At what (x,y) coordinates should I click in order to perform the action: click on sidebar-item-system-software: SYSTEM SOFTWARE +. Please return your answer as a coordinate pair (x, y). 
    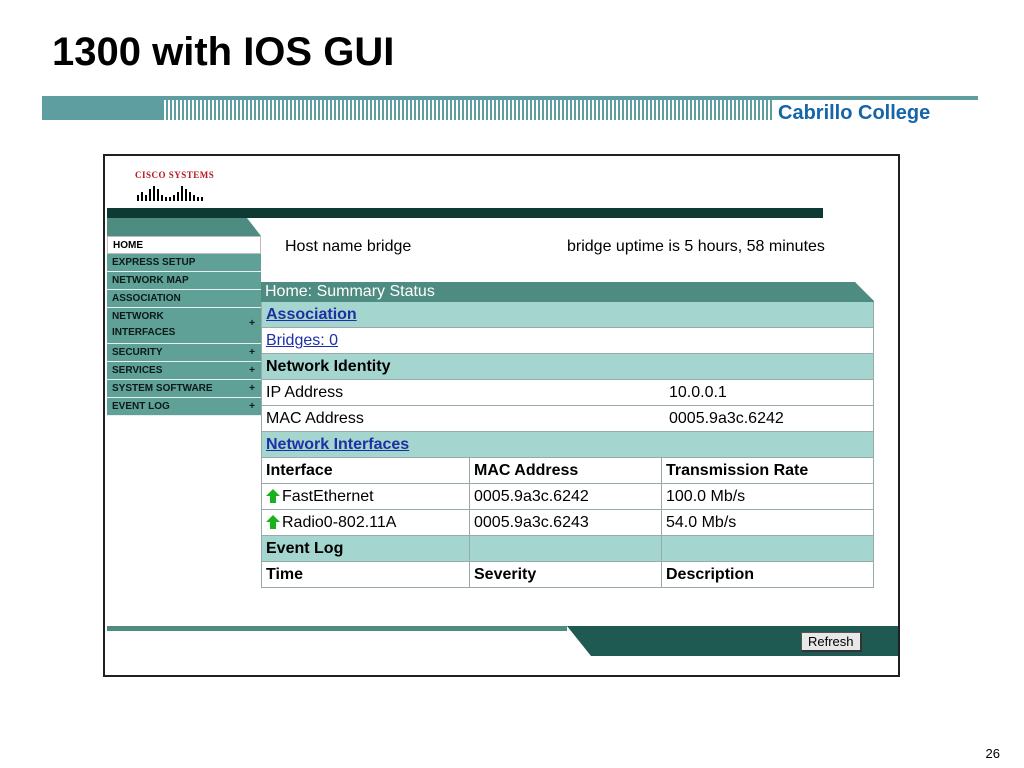
    Looking at the image, I should click on (184, 389).